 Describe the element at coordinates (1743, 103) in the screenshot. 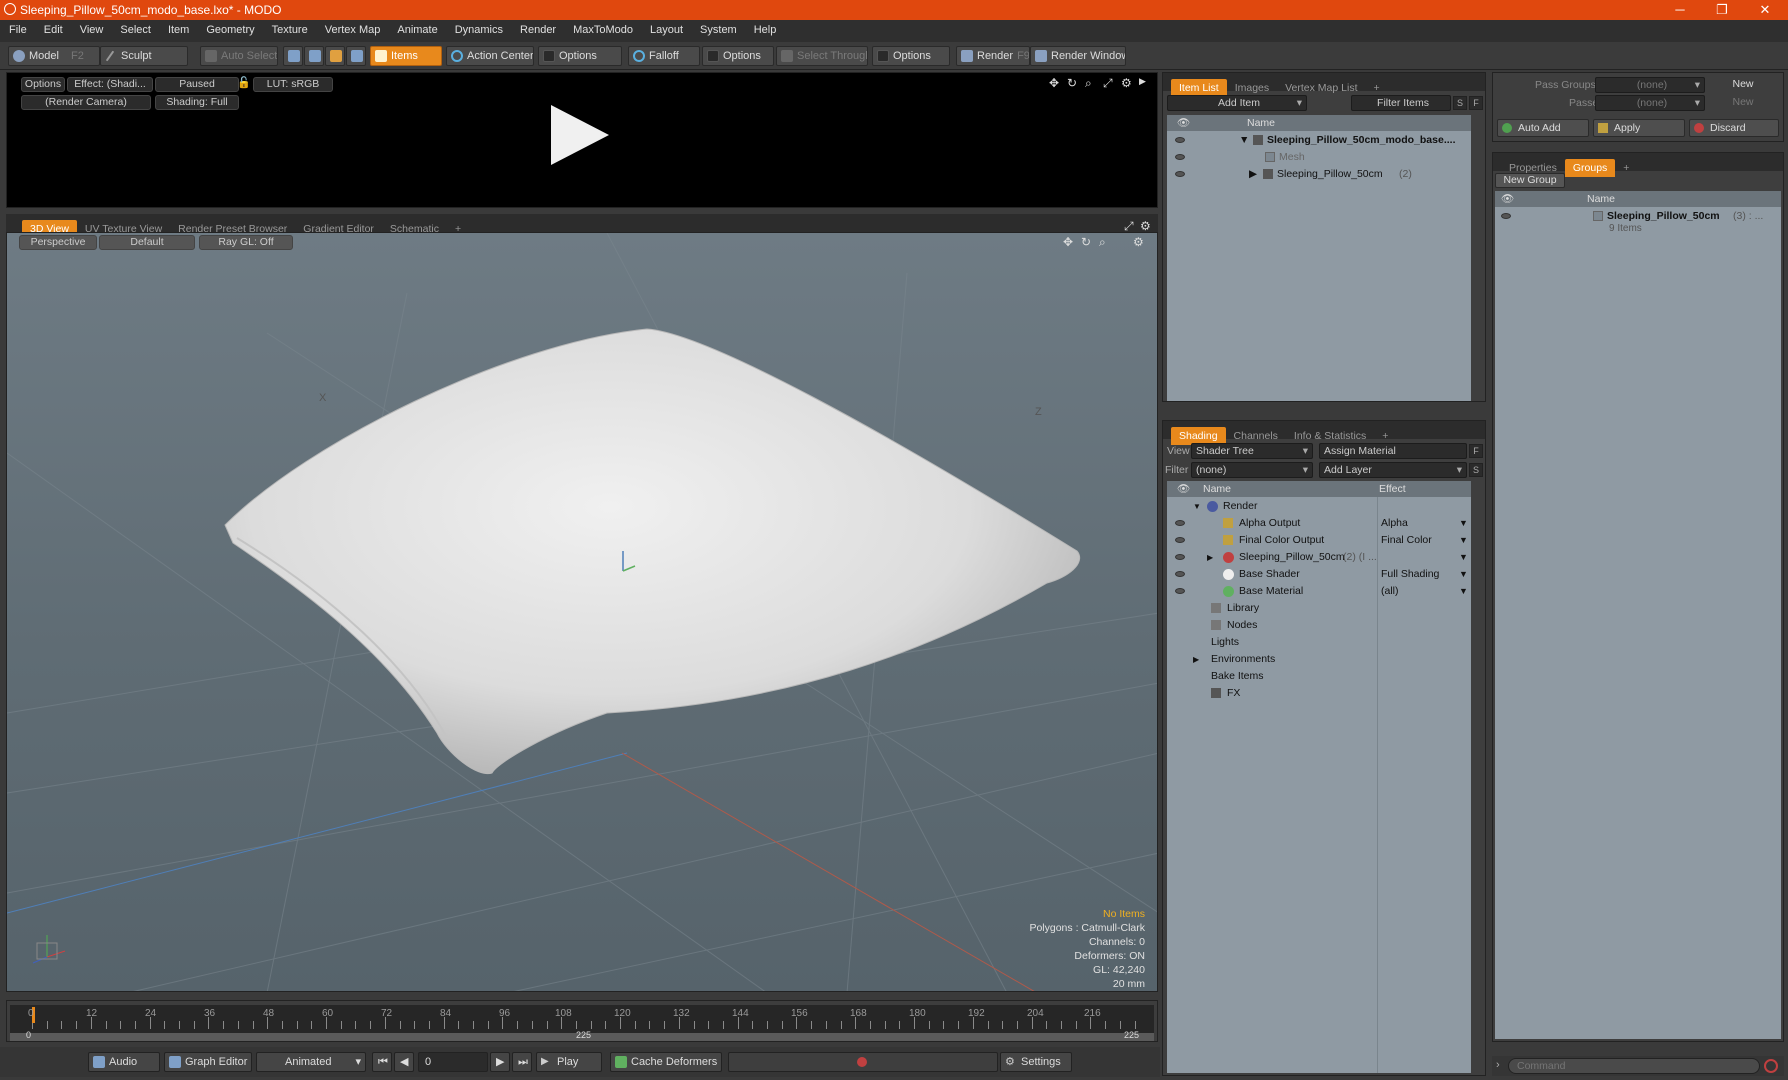

I see `new-pass-button: New` at that location.